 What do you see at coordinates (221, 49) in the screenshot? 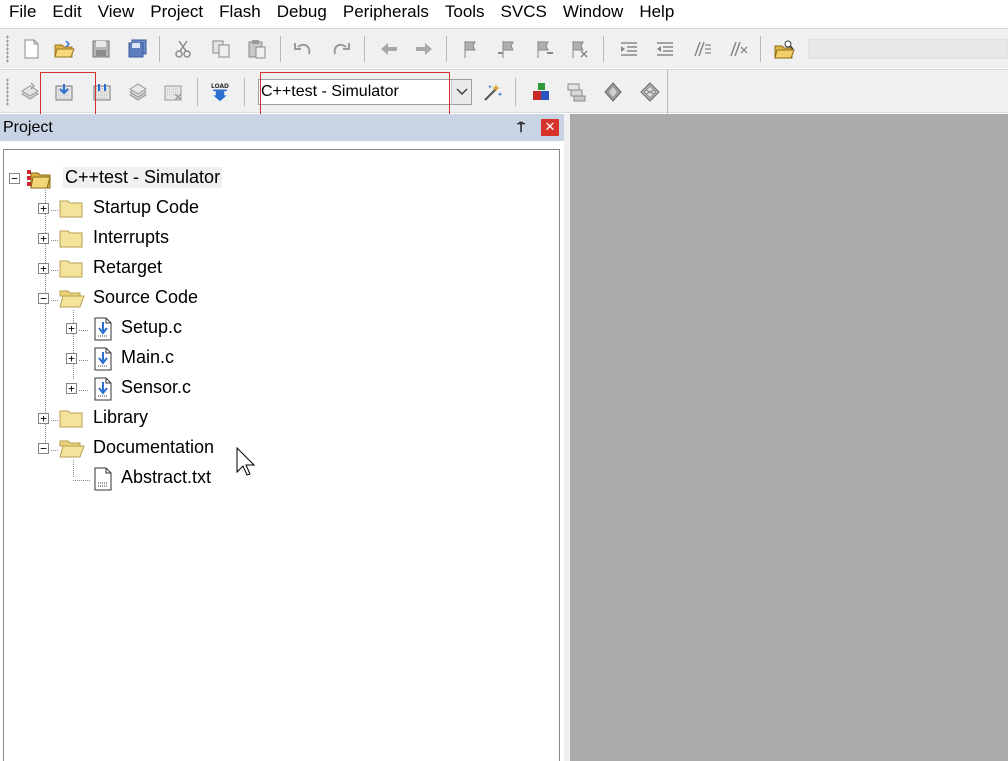
I see `copy-icon` at bounding box center [221, 49].